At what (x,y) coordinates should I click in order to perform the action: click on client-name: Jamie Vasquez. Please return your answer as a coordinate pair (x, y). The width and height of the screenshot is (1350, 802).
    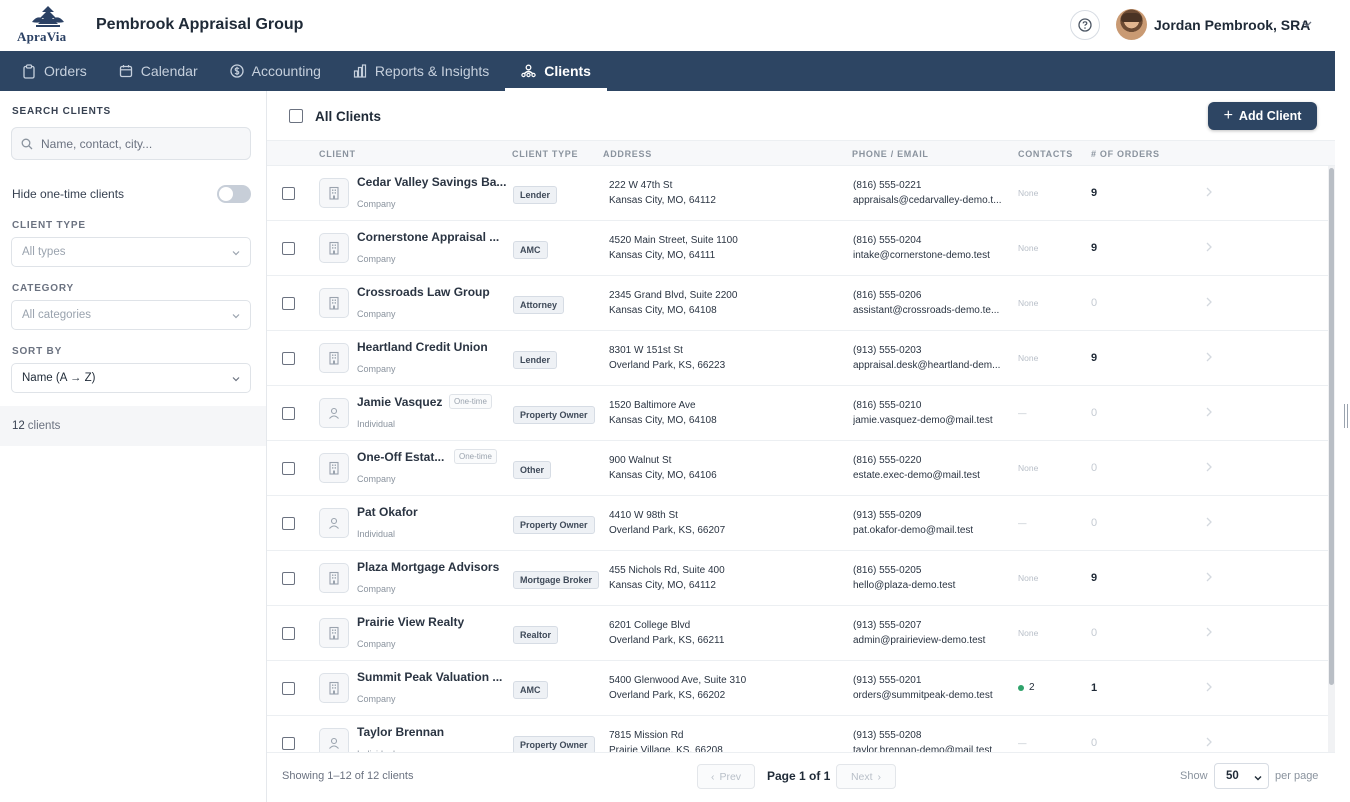
    Looking at the image, I should click on (399, 402).